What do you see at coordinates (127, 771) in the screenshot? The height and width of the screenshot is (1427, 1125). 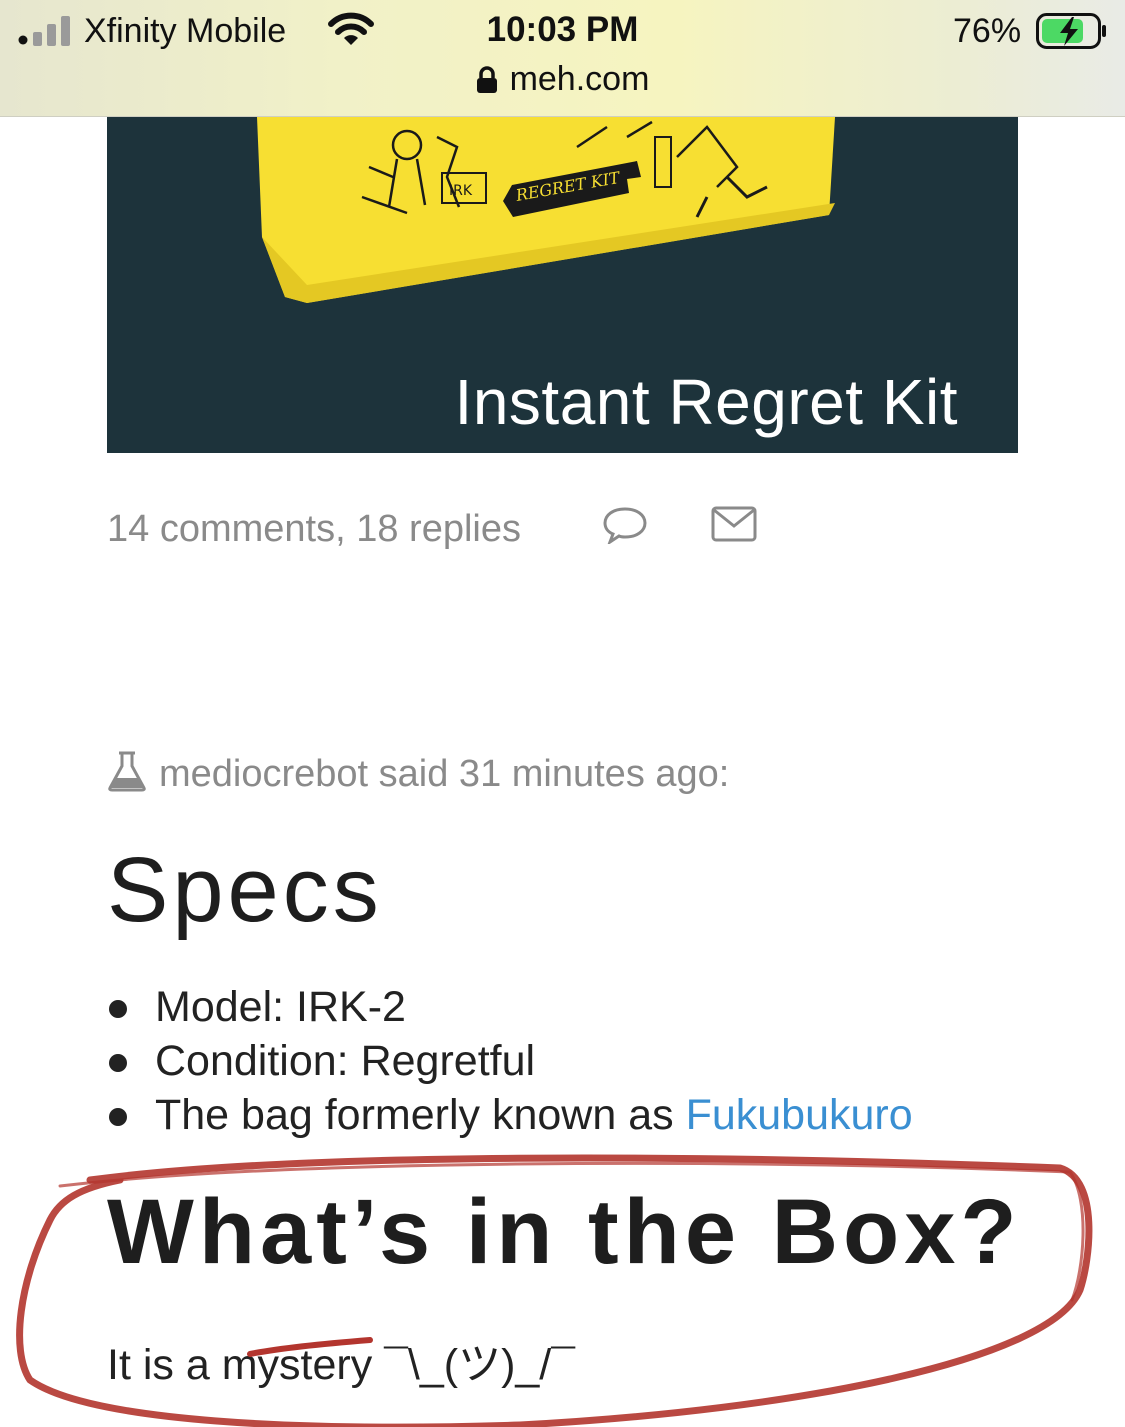 I see `flask-icon` at bounding box center [127, 771].